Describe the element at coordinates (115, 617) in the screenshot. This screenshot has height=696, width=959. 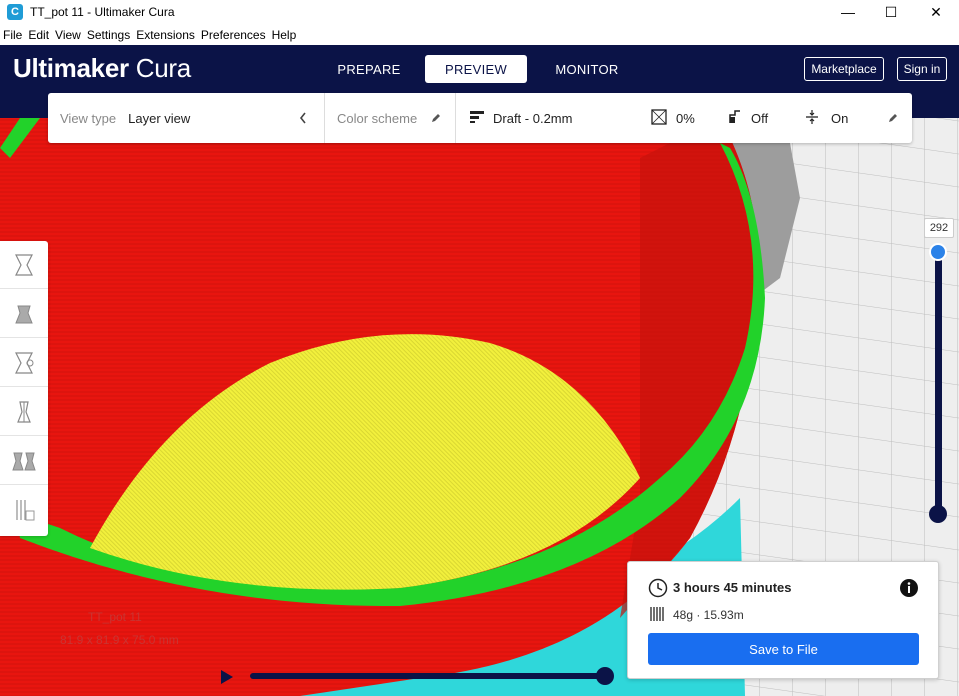
I see `object-name: TT_pot 11` at that location.